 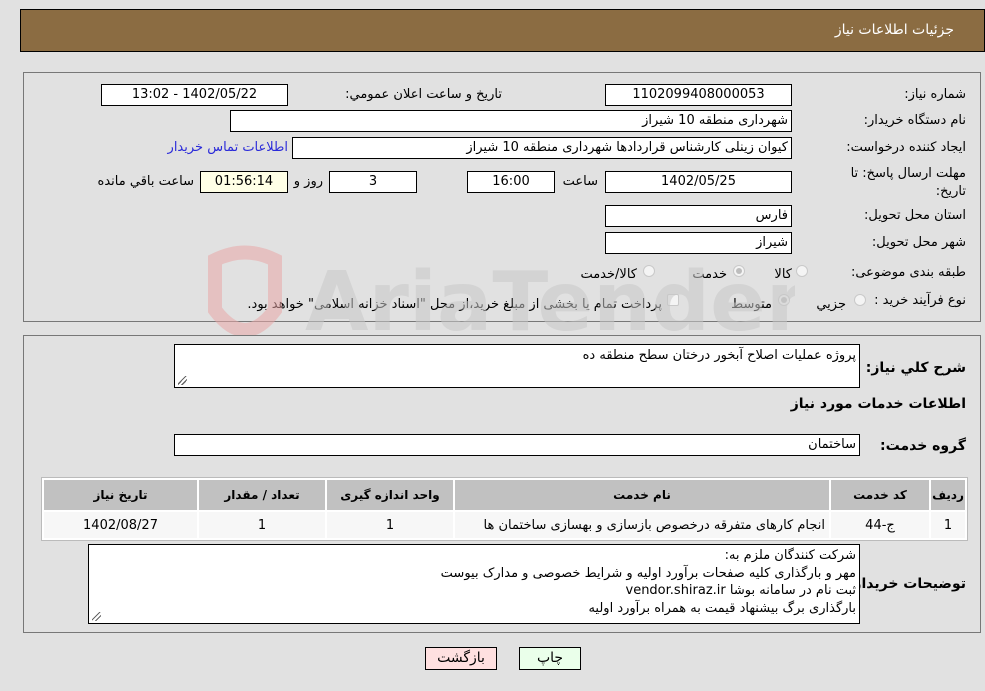 I want to click on process-radio-small, so click(x=860, y=300).